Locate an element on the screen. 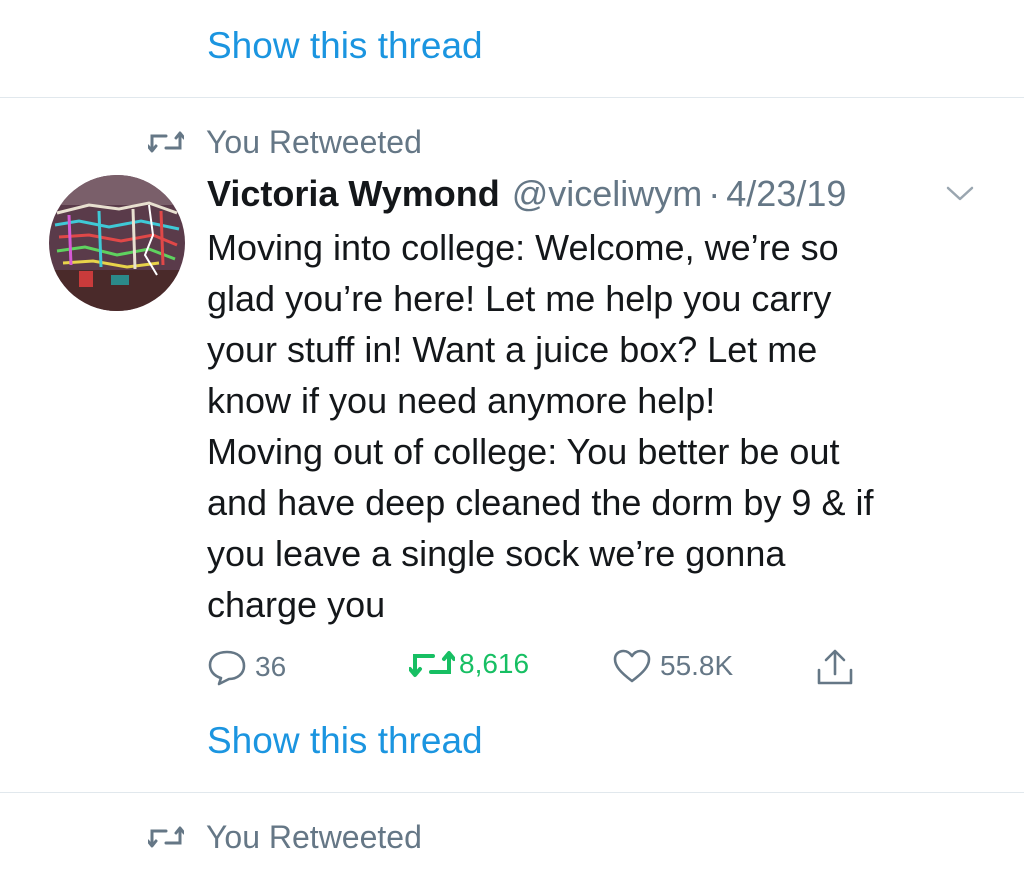 Image resolution: width=1024 pixels, height=869 pixels. chevron-down-icon is located at coordinates (960, 193).